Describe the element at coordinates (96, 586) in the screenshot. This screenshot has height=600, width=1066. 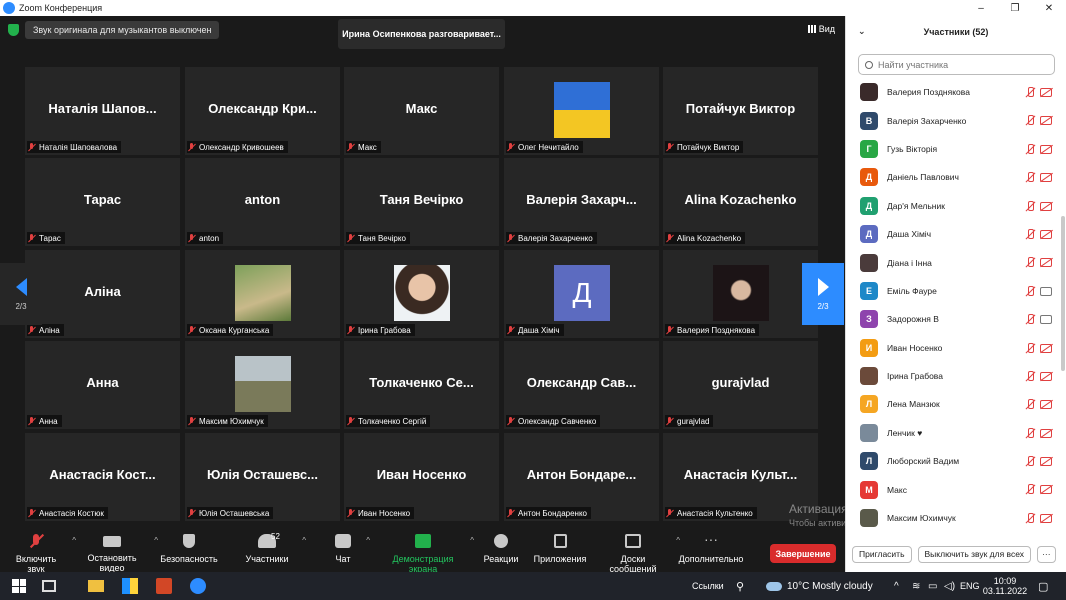
I see `file-explorer-icon` at that location.